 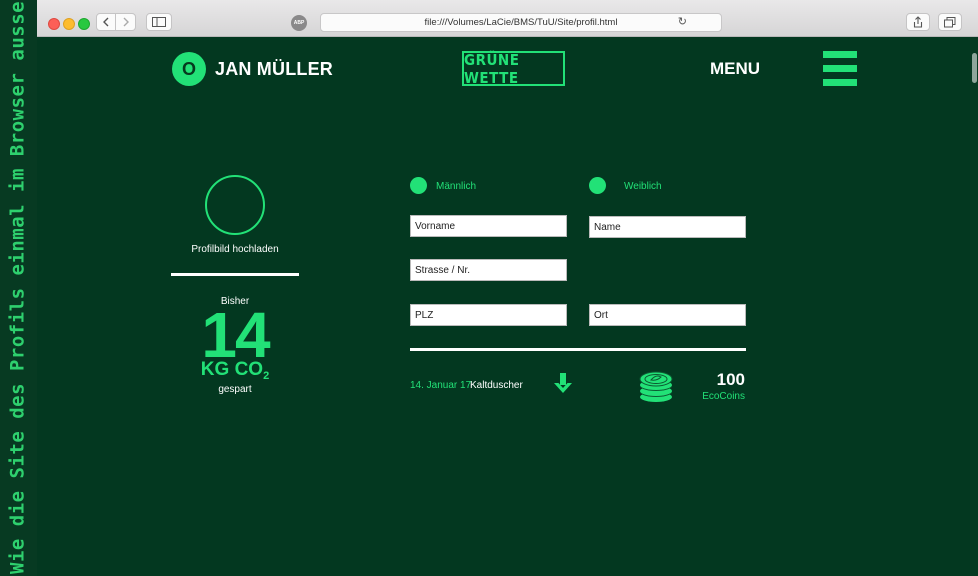 What do you see at coordinates (418, 185) in the screenshot?
I see `radio-male` at bounding box center [418, 185].